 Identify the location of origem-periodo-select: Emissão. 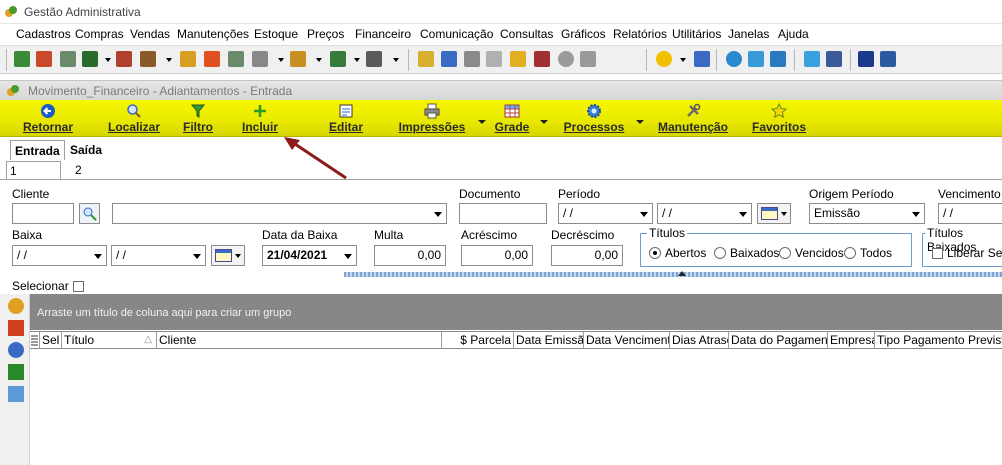
(867, 213).